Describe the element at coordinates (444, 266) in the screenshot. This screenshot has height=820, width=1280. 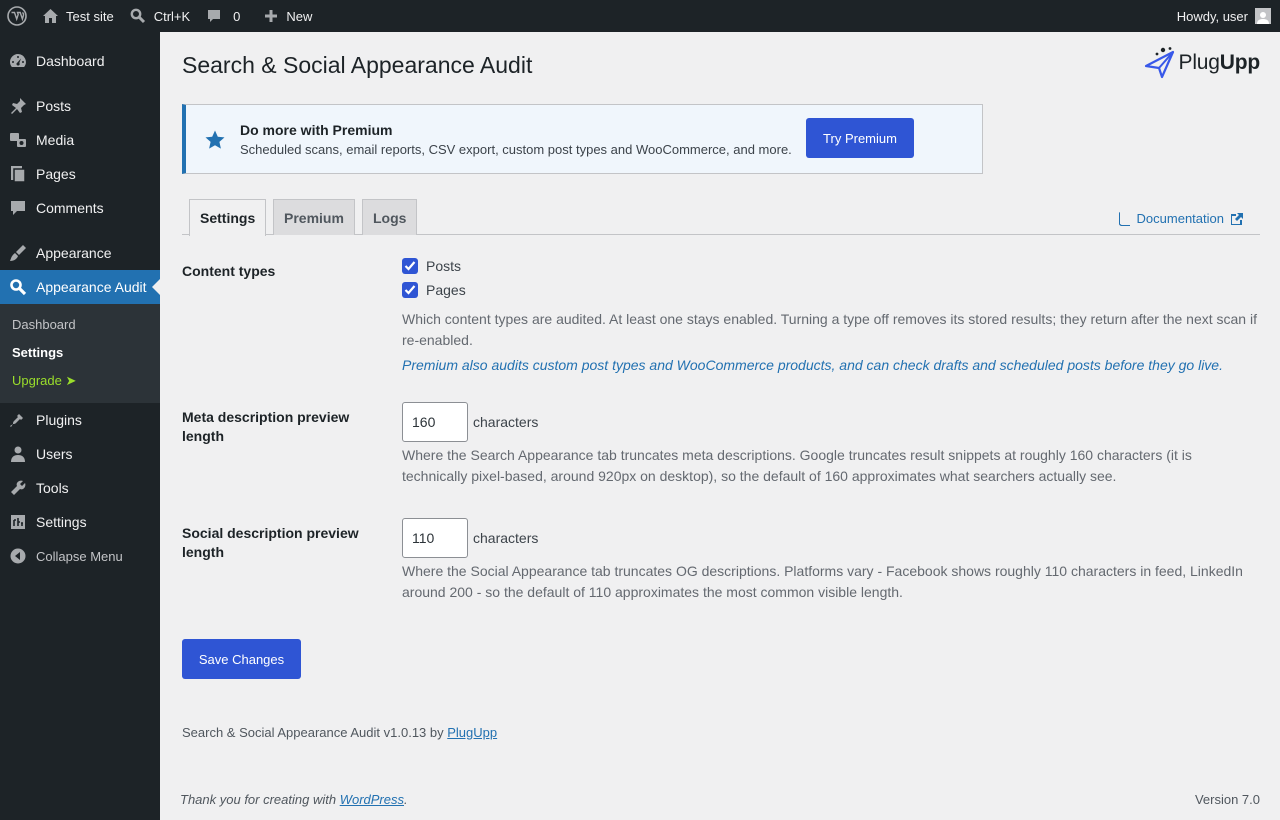
I see `posts-checkbox-label: Posts` at that location.